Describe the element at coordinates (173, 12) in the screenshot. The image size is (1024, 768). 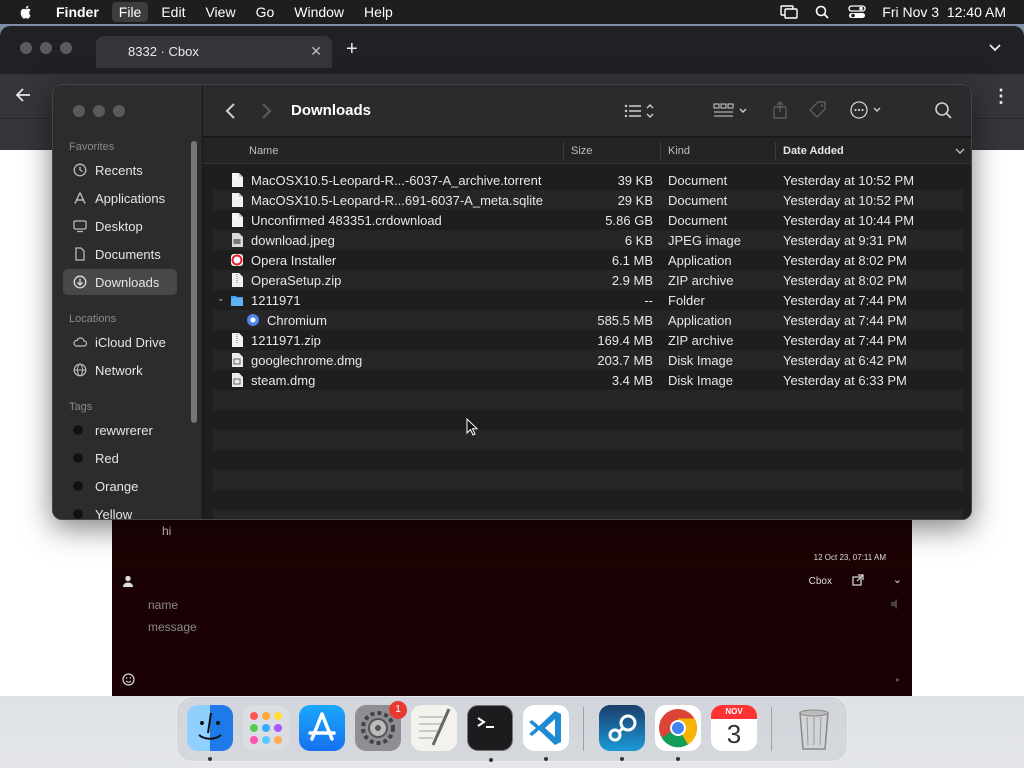
I see `menu-edit: Edit` at that location.